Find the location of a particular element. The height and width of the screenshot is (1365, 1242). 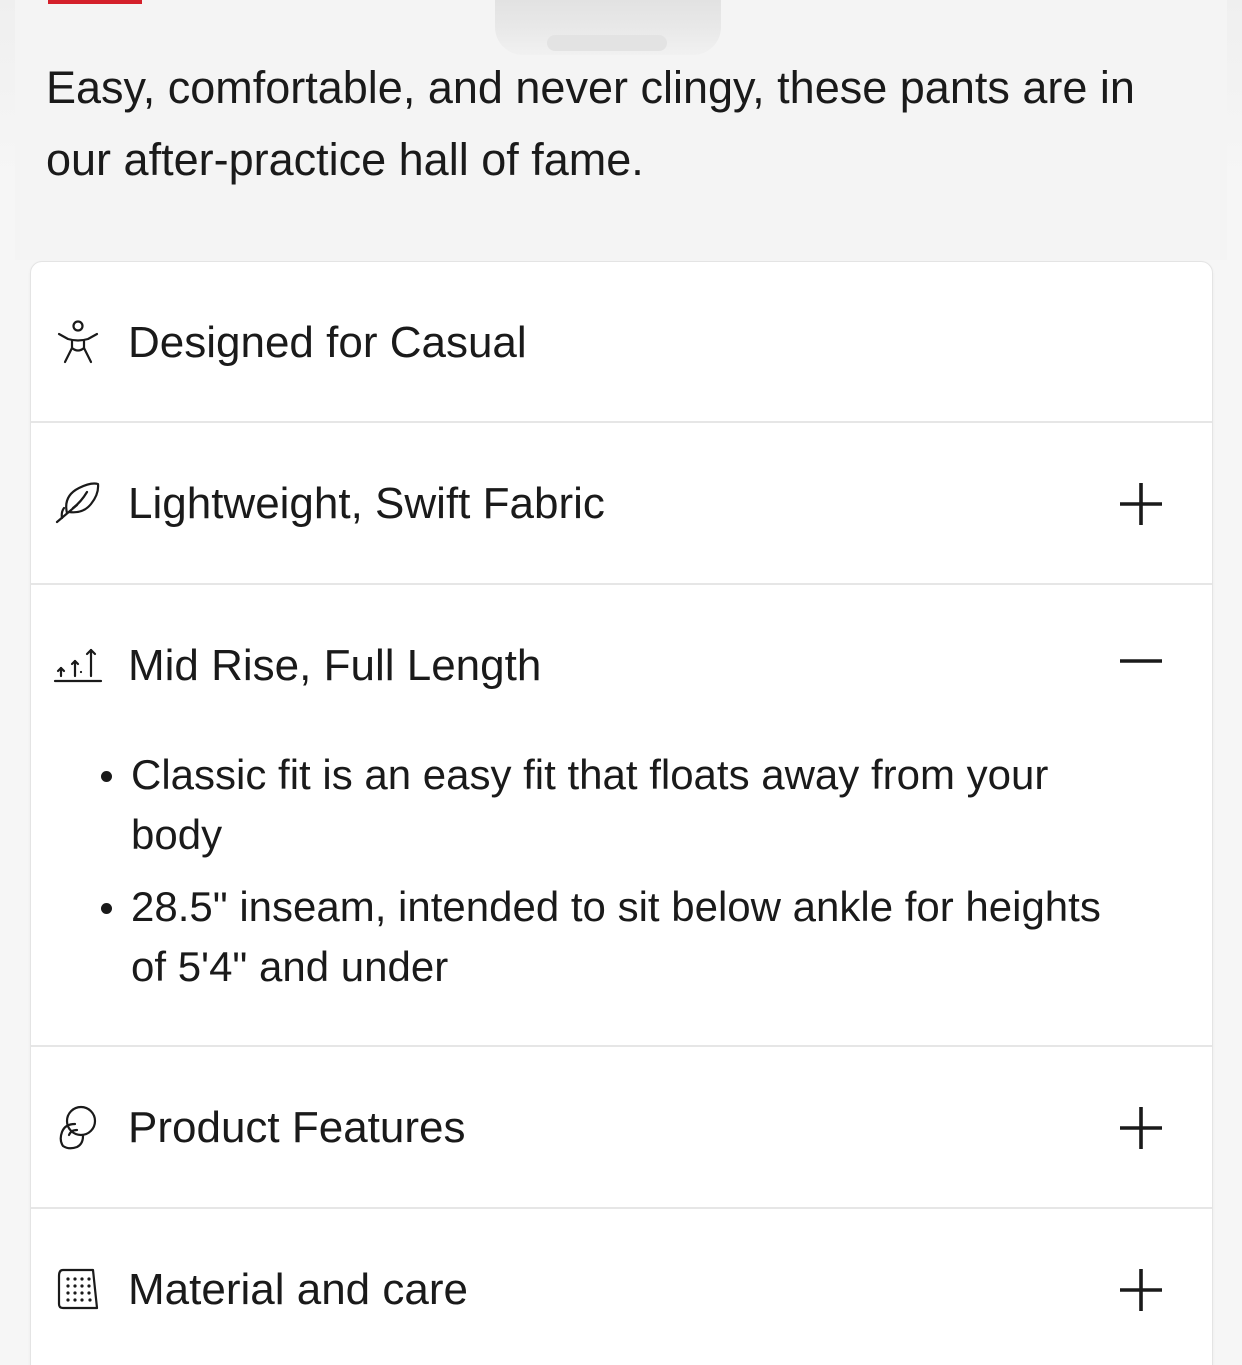

person-icon is located at coordinates (78, 342).